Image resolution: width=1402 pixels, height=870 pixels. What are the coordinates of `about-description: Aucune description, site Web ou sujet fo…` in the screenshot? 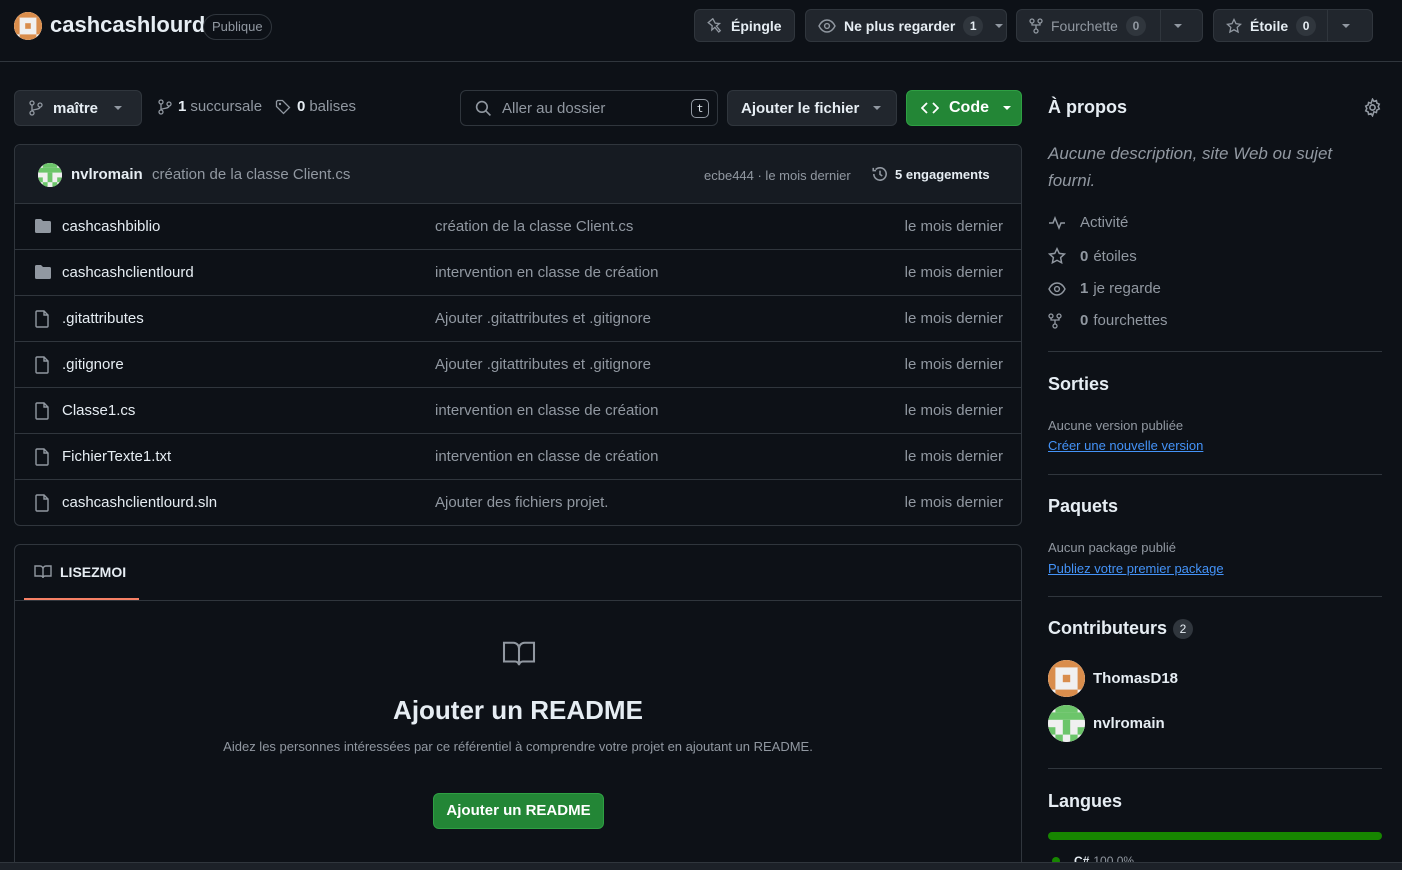 It's located at (1190, 167).